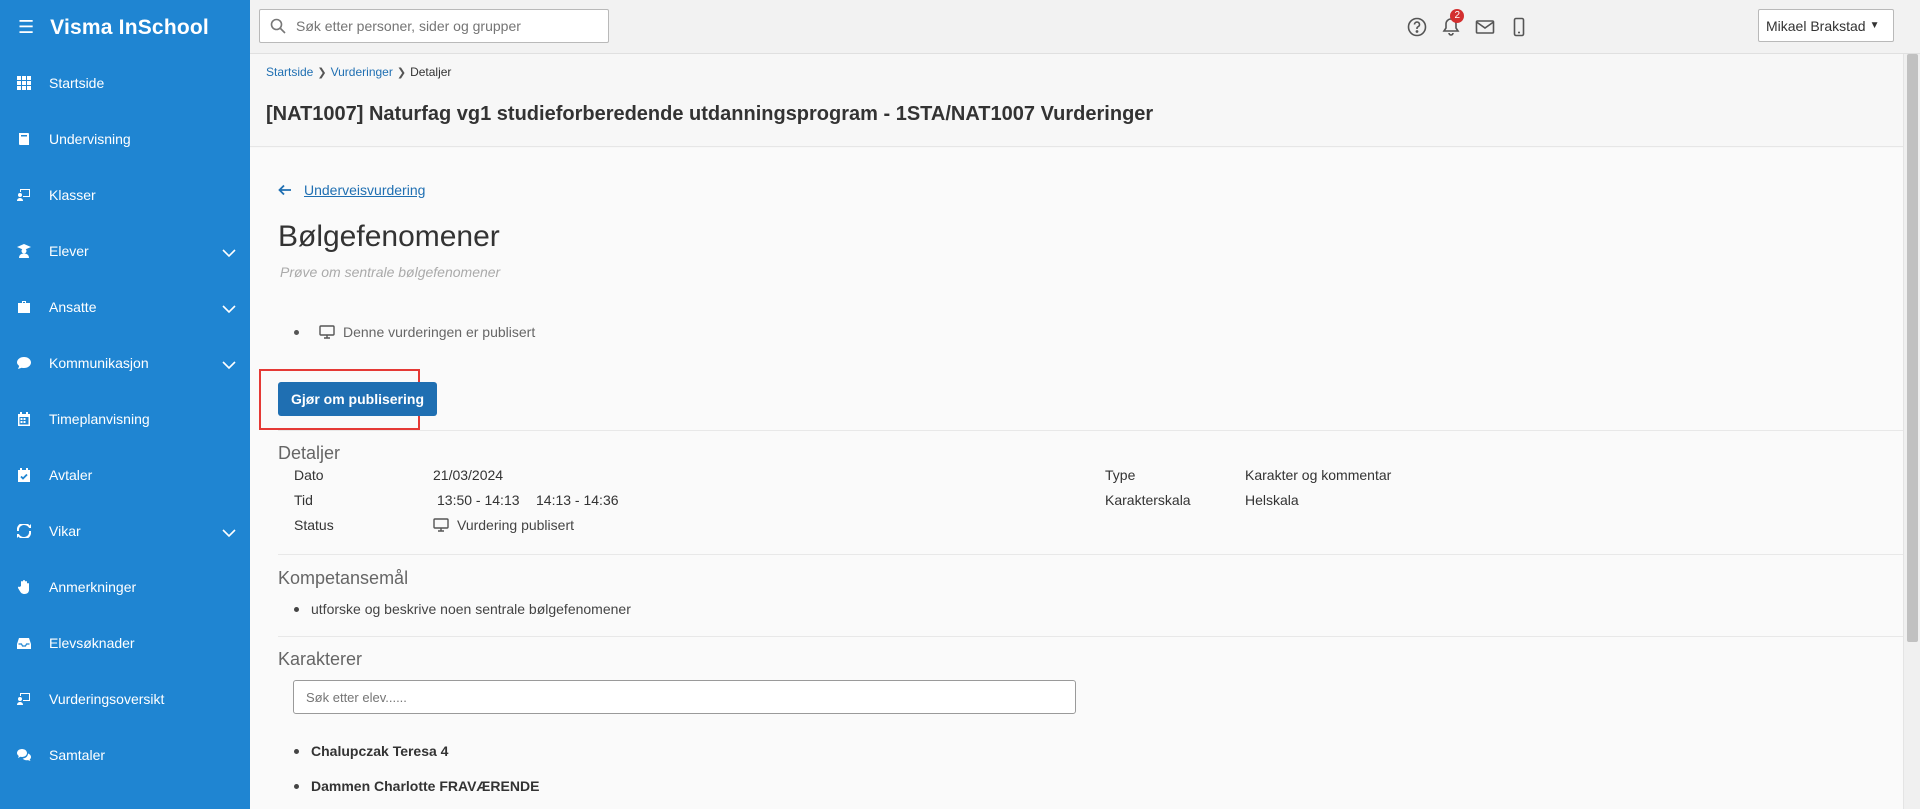 Image resolution: width=1920 pixels, height=809 pixels. What do you see at coordinates (1085, 27) in the screenshot?
I see `top-bar: 2 Mikael Brakstad ▼` at bounding box center [1085, 27].